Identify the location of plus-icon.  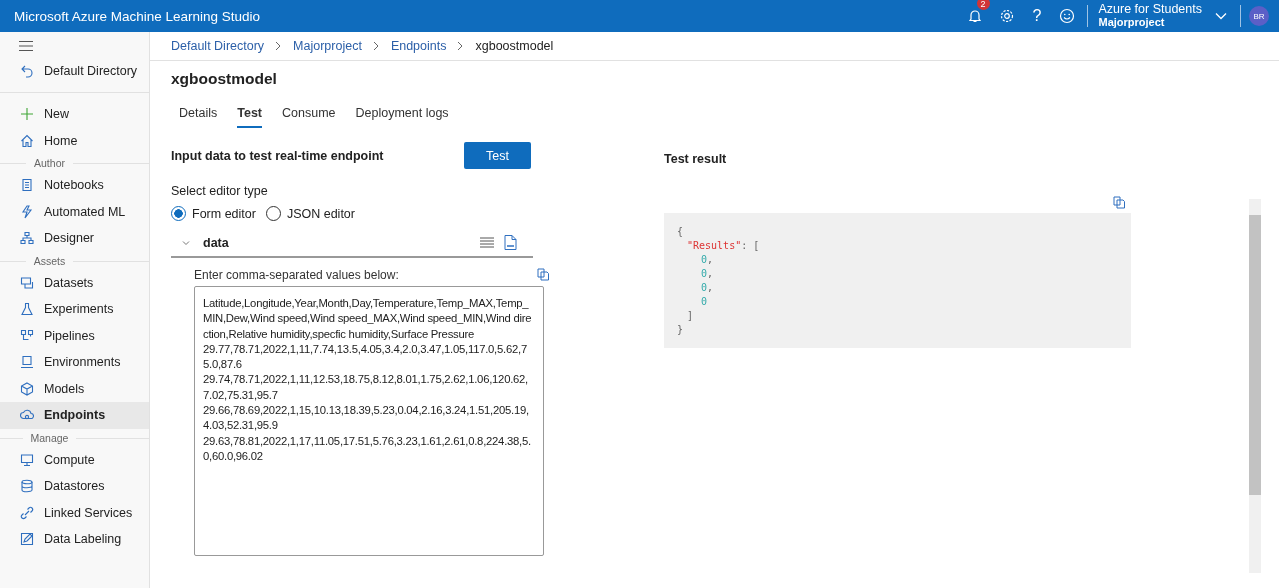
(27, 114).